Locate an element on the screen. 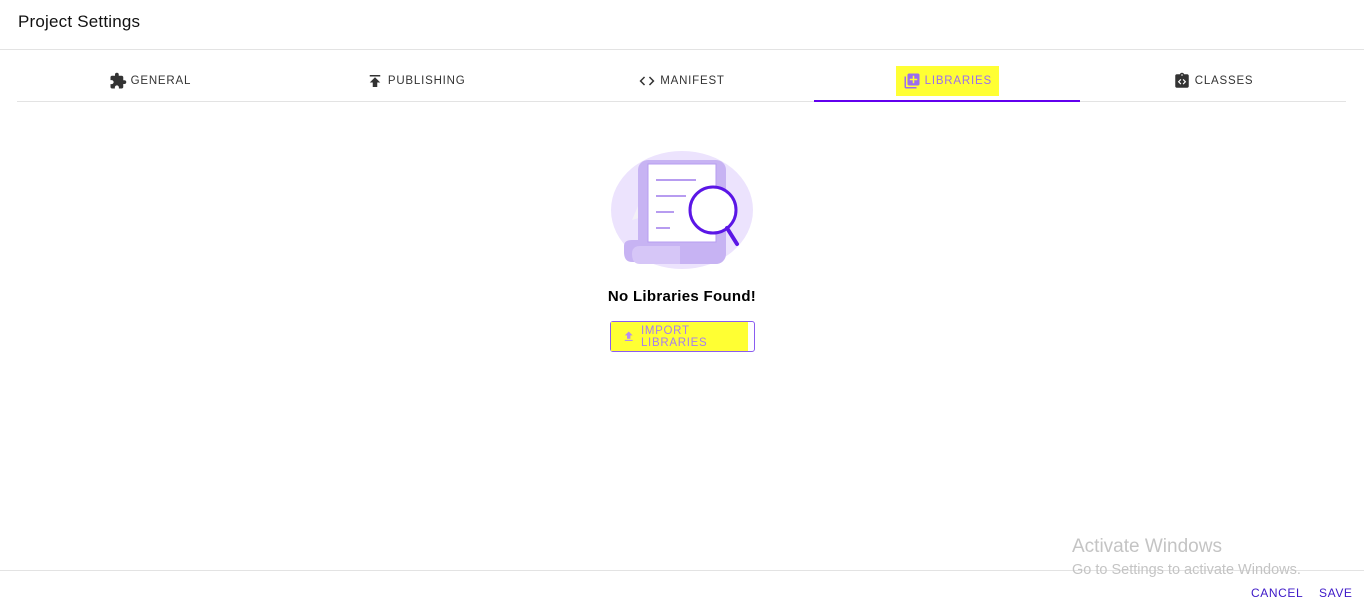 This screenshot has width=1364, height=606. tab-publishing-label: PUBLISHING is located at coordinates (426, 80).